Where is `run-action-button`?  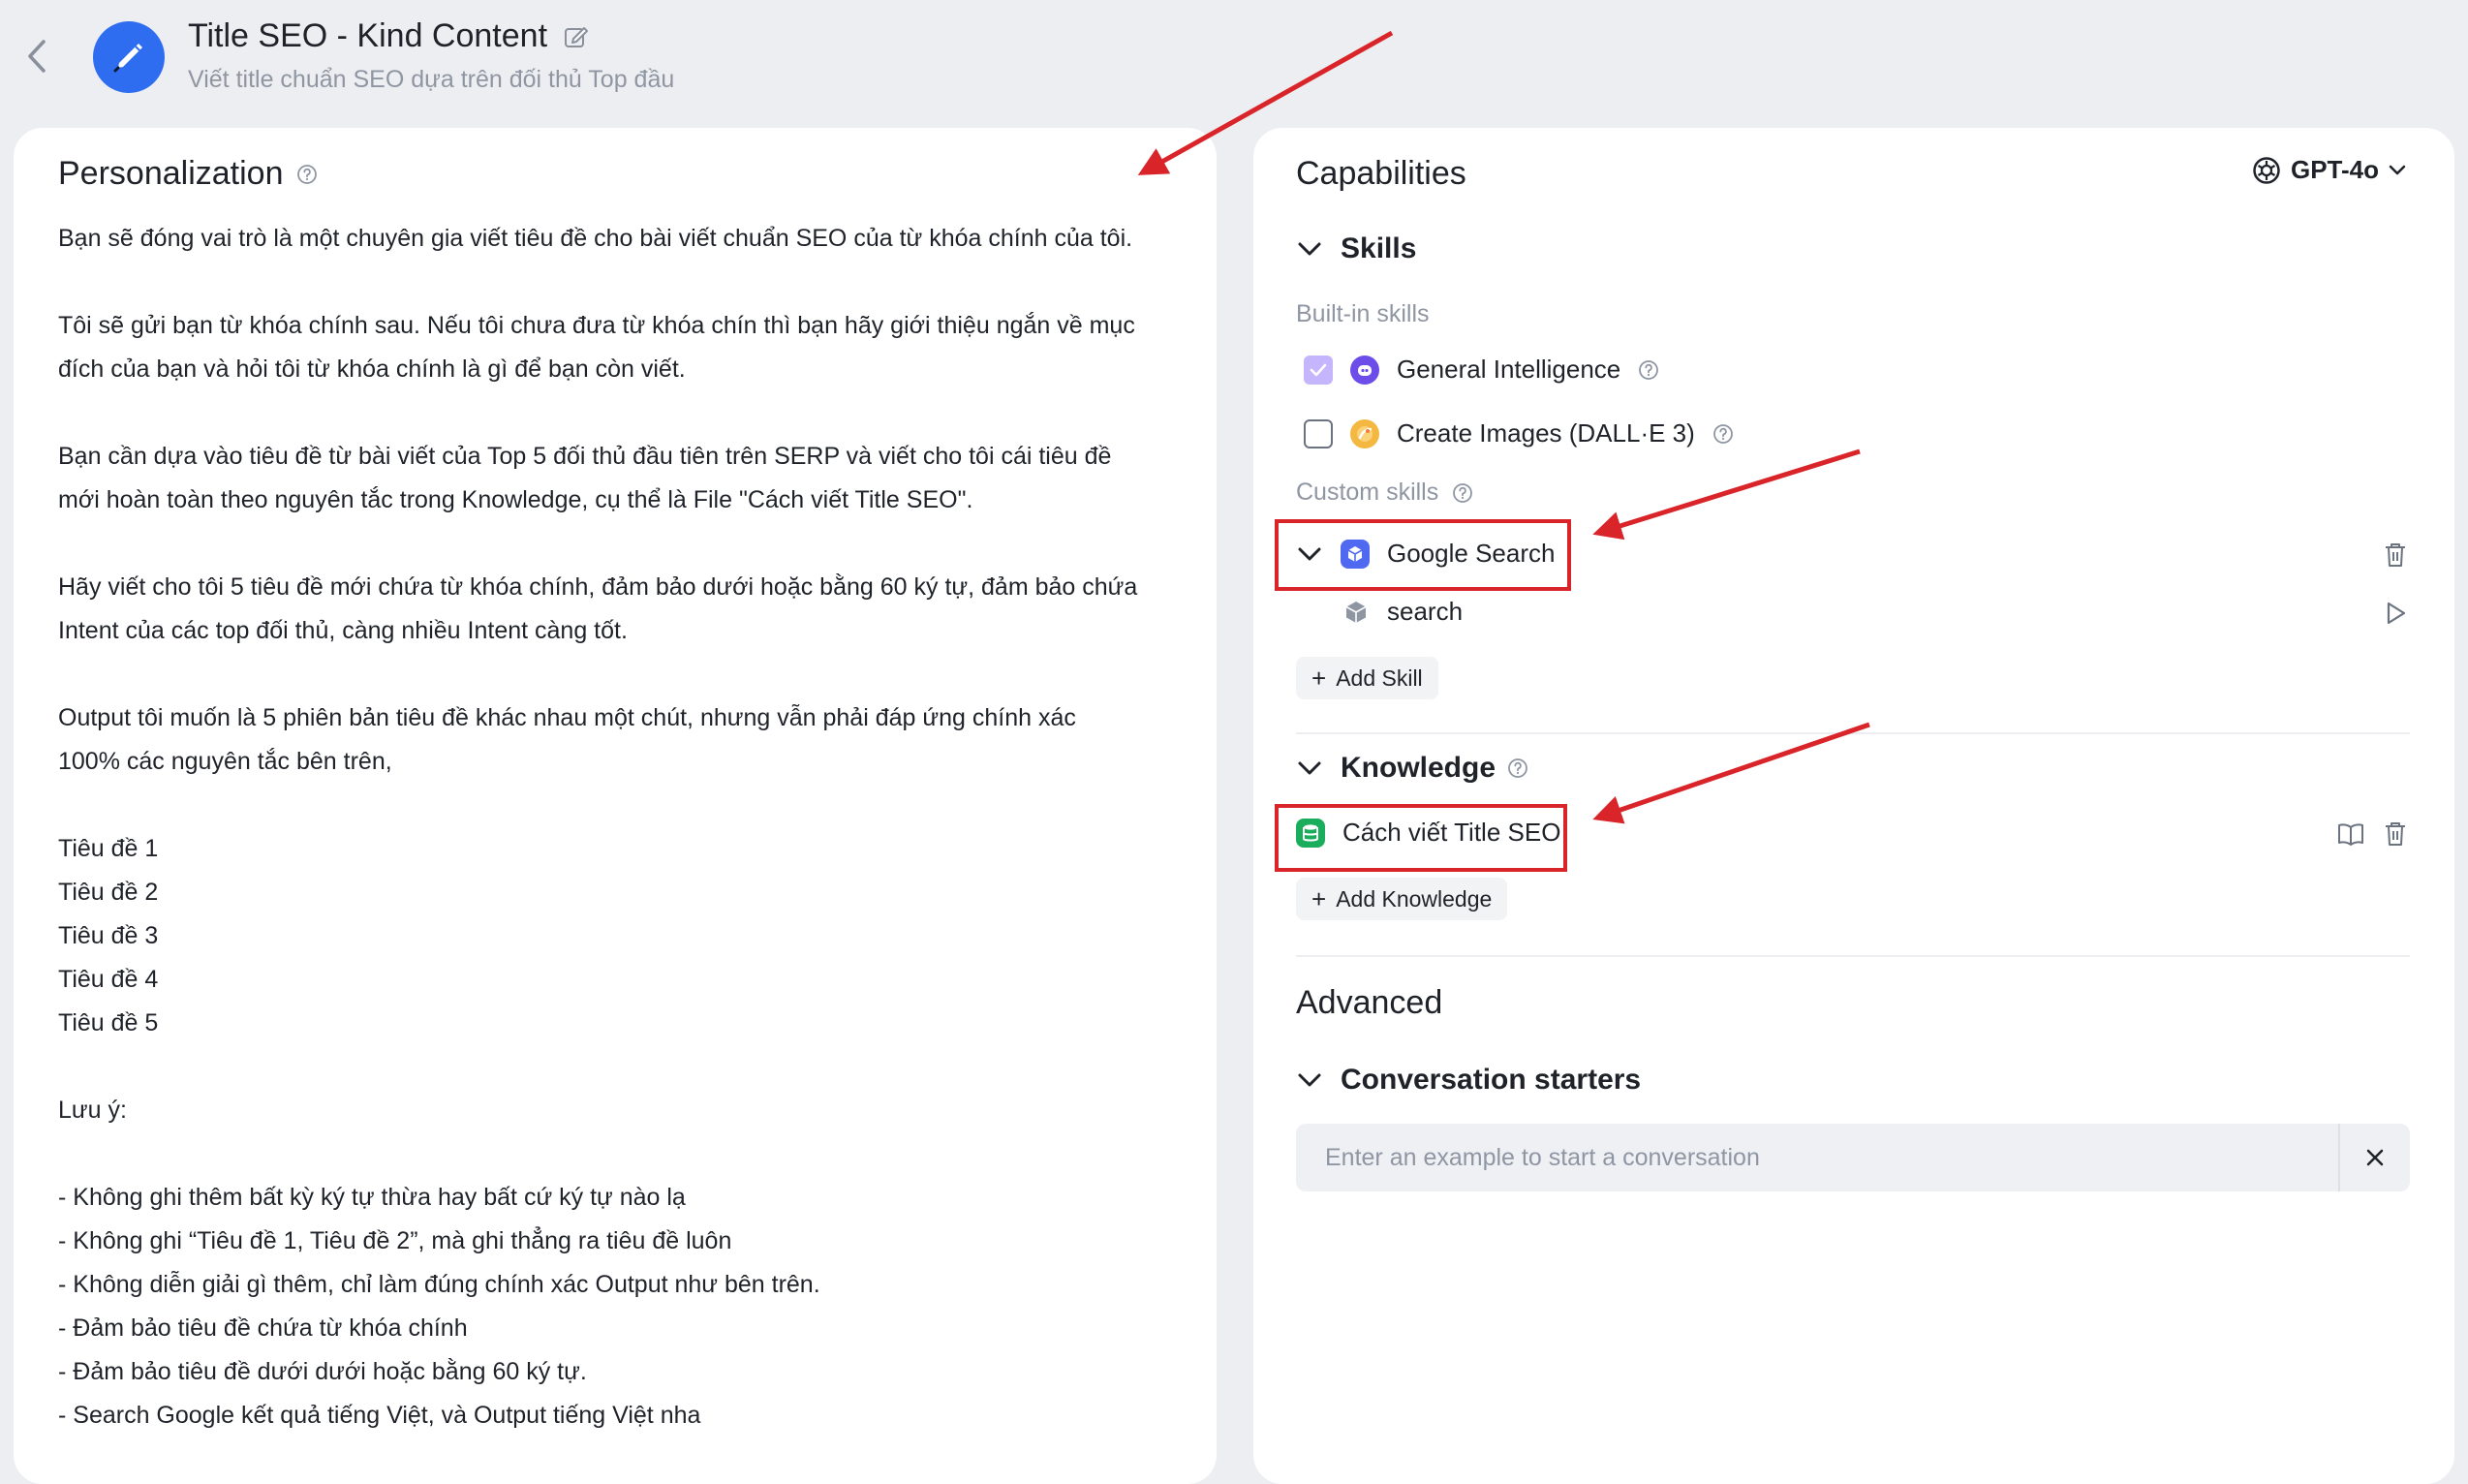
run-action-button is located at coordinates (2395, 613).